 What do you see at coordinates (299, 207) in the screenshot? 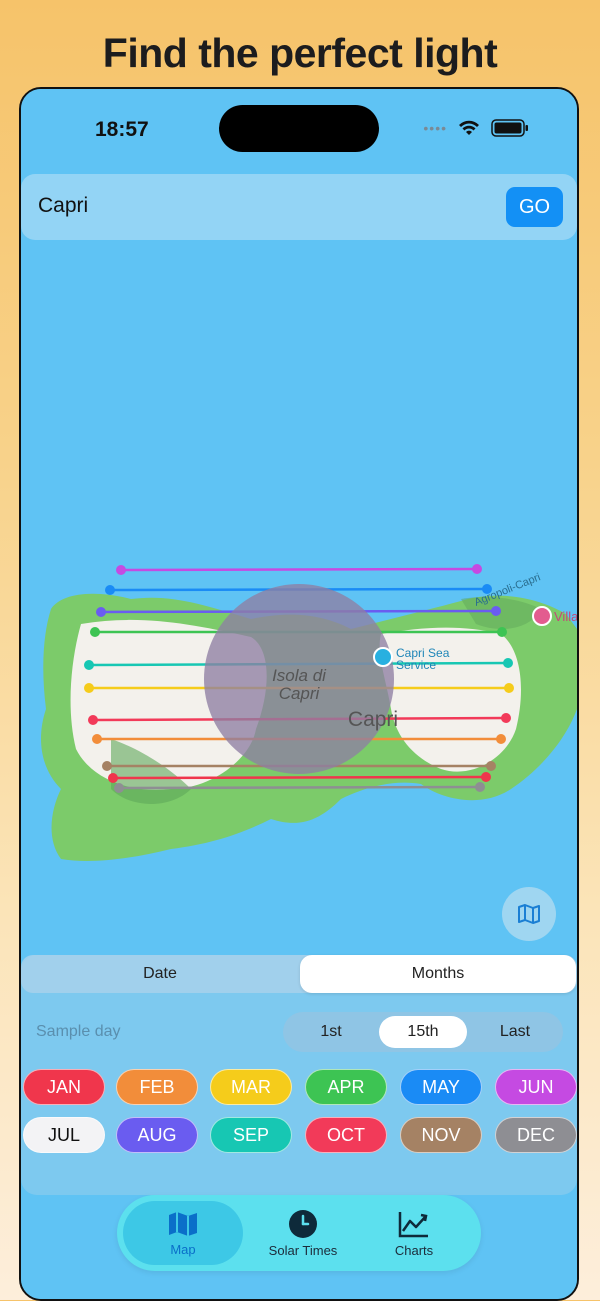
I see `search-bar: Capri GO` at bounding box center [299, 207].